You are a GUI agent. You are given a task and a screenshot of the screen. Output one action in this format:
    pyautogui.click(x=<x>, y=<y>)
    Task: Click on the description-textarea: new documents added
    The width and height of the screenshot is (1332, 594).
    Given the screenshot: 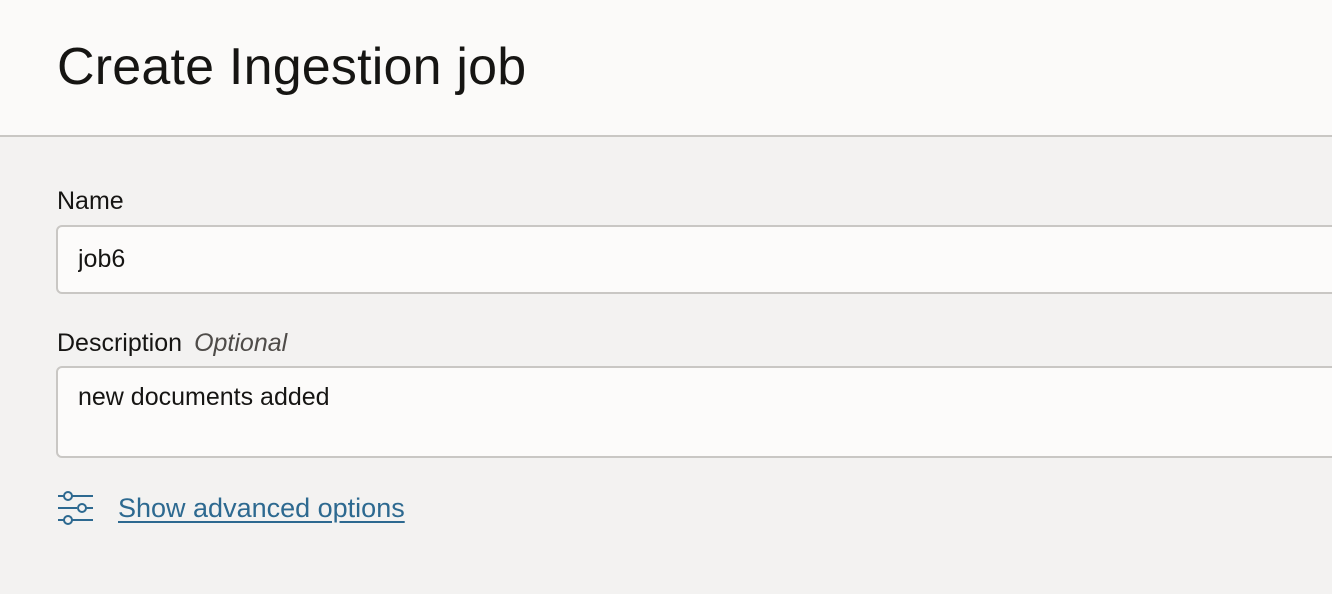 What is the action you would take?
    pyautogui.click(x=694, y=412)
    